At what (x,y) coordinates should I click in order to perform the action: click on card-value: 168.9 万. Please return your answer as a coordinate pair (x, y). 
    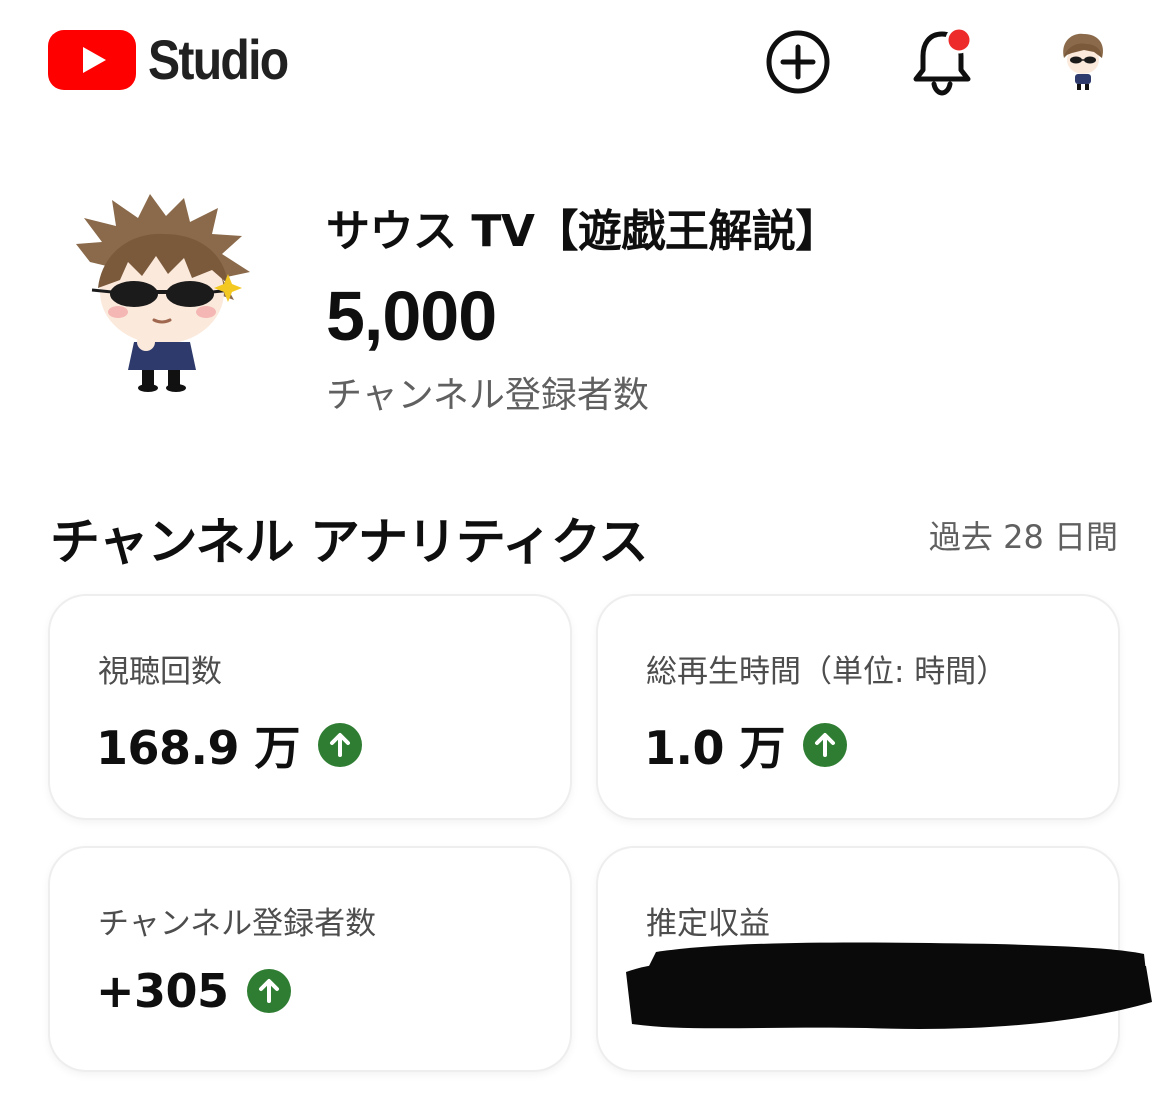
    Looking at the image, I should click on (198, 748).